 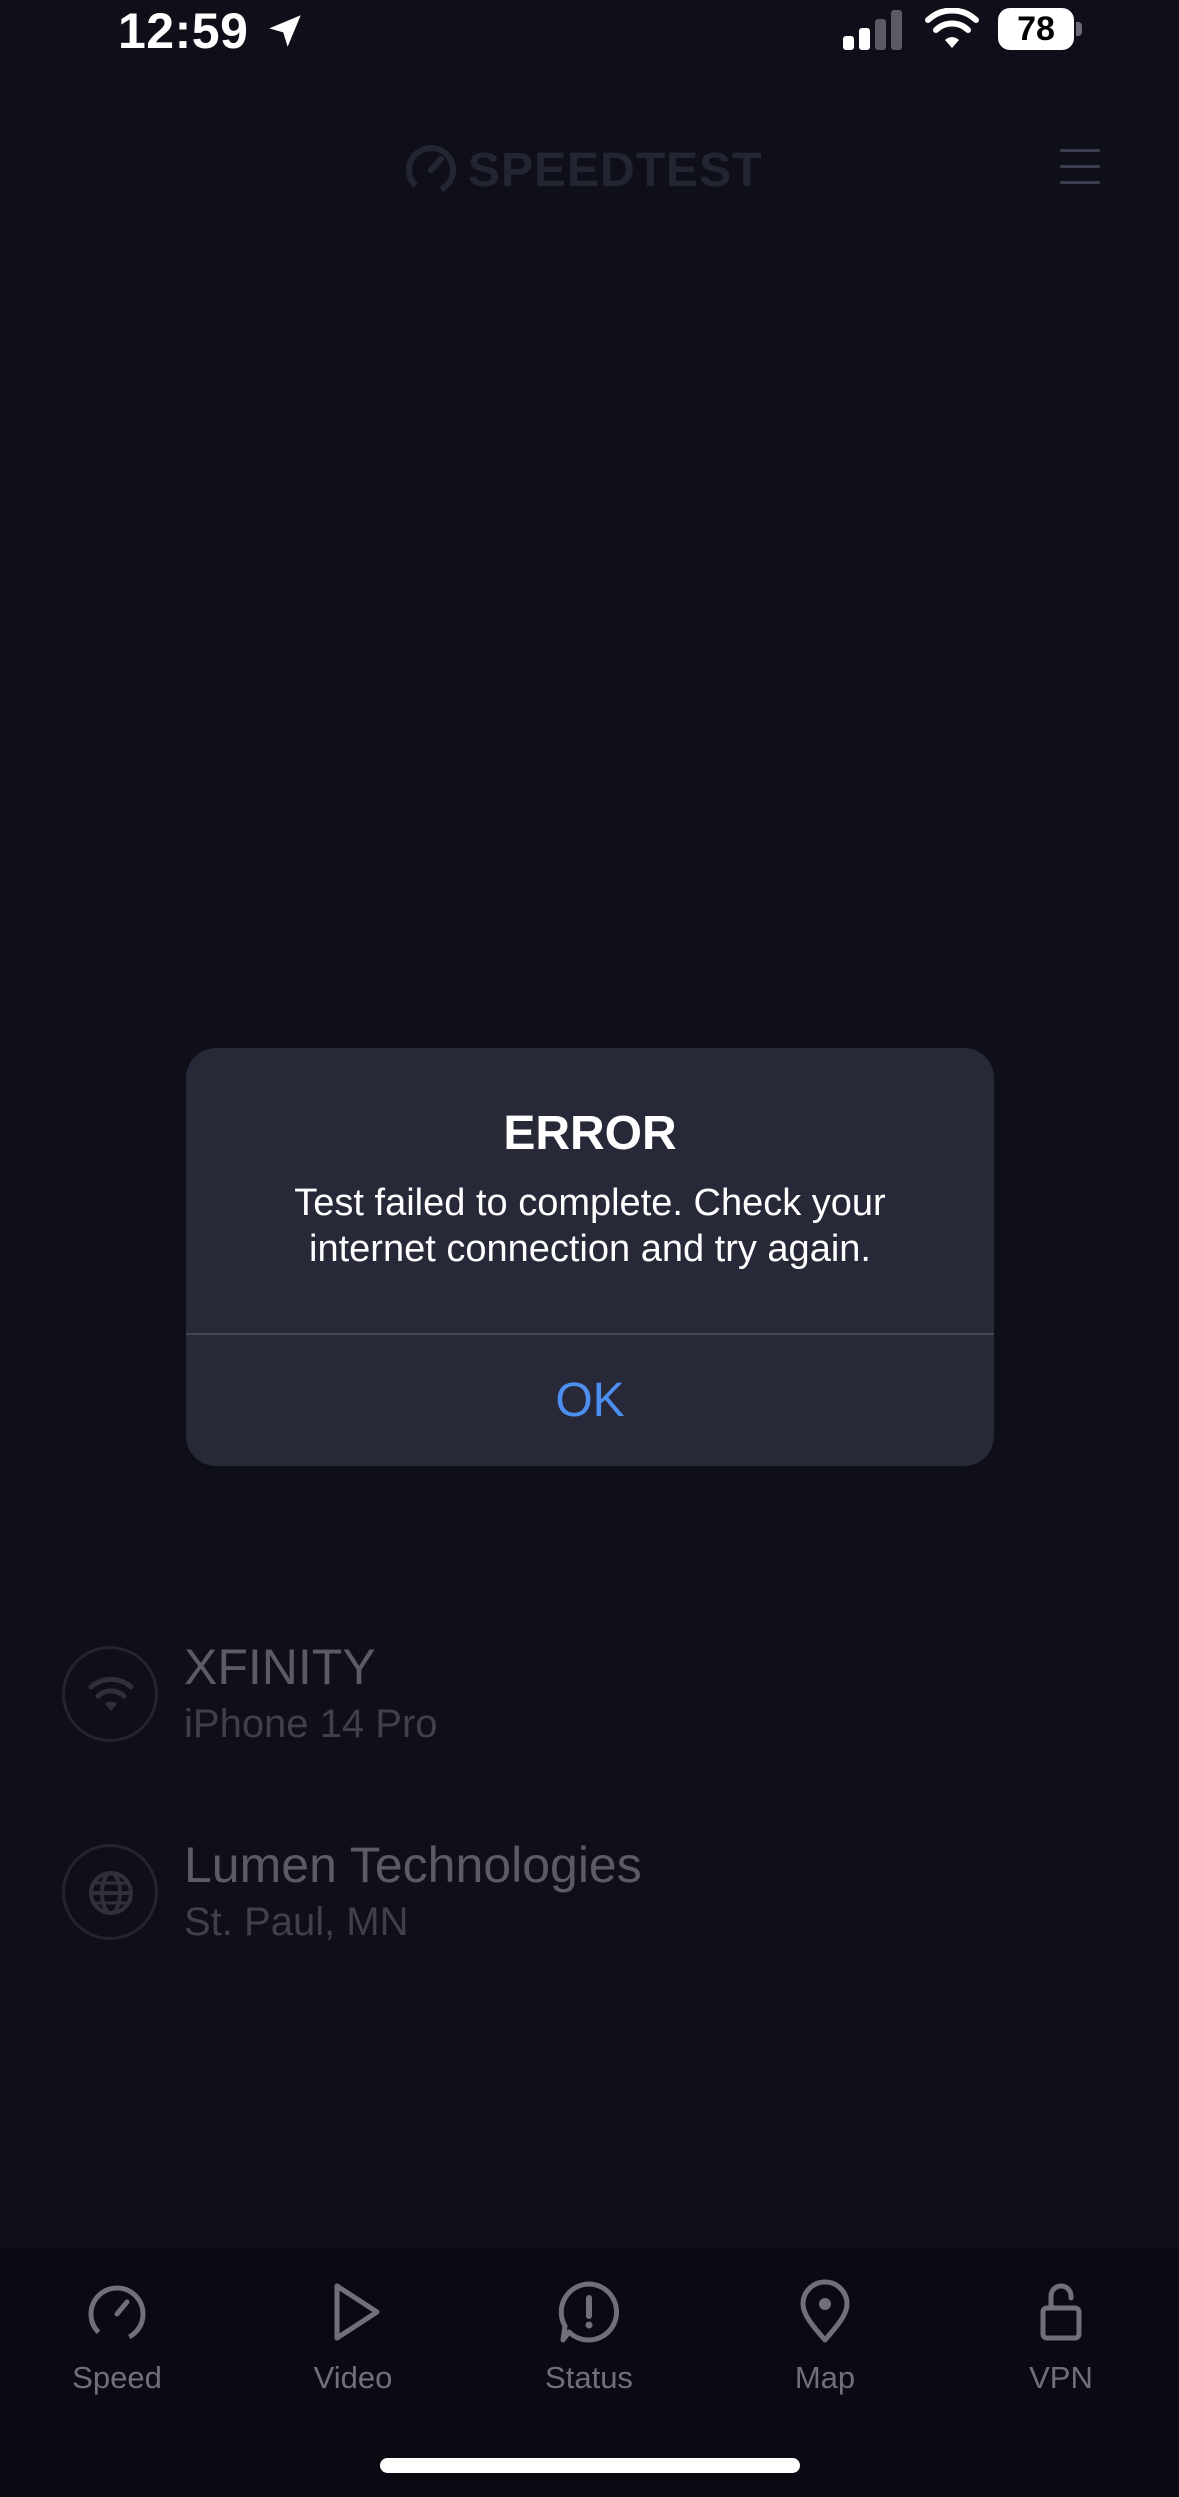 I want to click on server-row: Lumen Technologies St. Paul, MN, so click(x=512, y=1891).